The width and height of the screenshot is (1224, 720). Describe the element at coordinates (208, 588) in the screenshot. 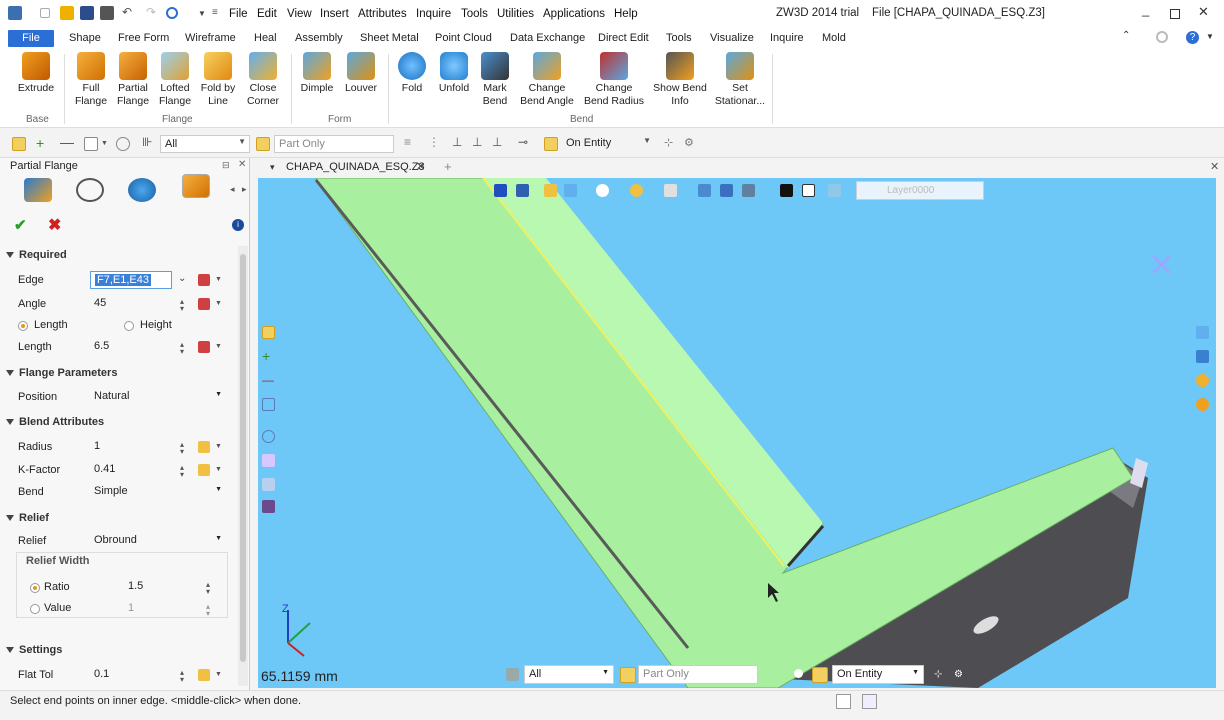

I see `ratio-stepper: ▴ ▾` at that location.